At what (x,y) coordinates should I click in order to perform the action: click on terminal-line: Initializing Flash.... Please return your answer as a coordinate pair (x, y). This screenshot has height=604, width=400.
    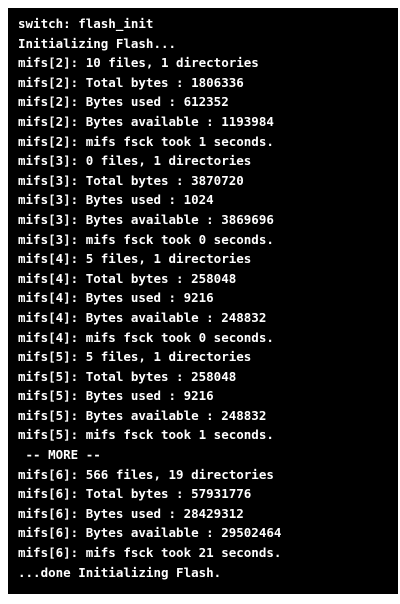
    Looking at the image, I should click on (97, 43).